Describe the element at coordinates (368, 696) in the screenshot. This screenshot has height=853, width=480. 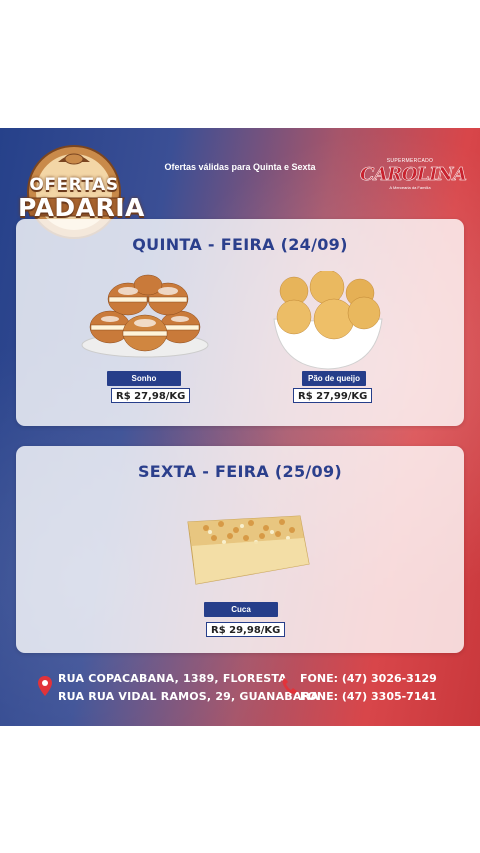
I see `phone-line-2: FONE: (47) 3305-7141` at that location.